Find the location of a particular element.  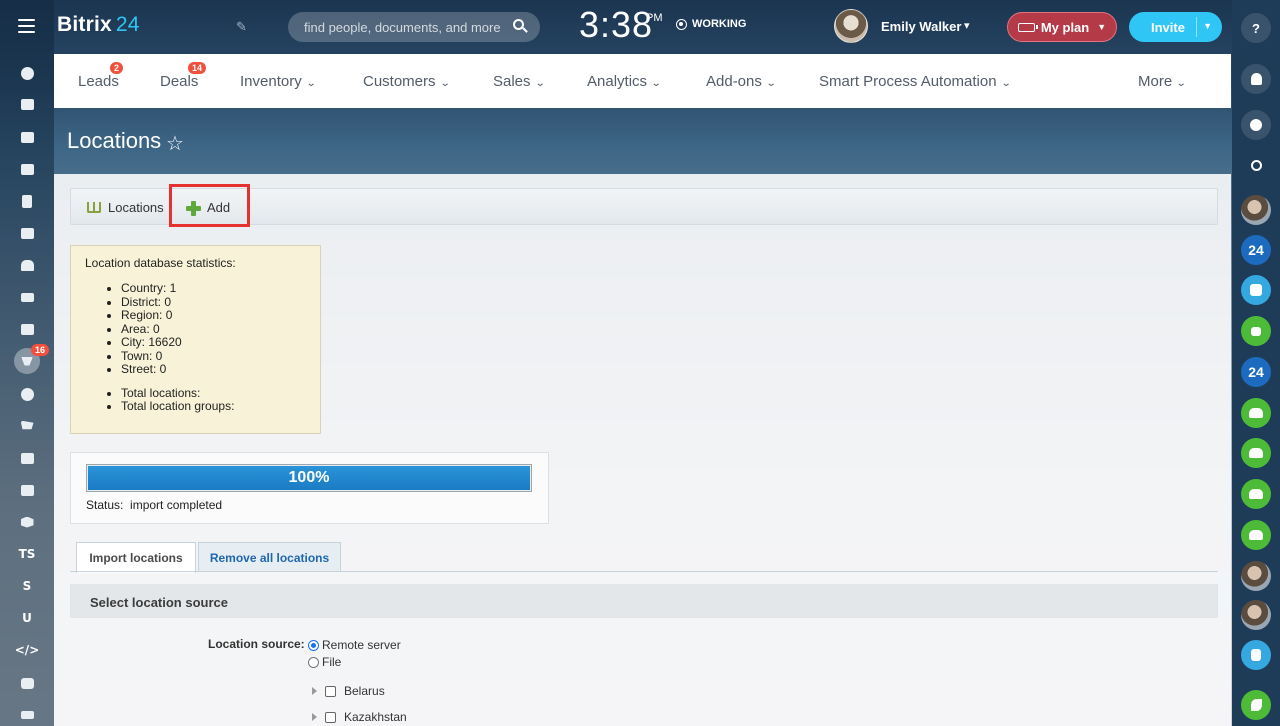

open-channel-icon is located at coordinates (1256, 655).